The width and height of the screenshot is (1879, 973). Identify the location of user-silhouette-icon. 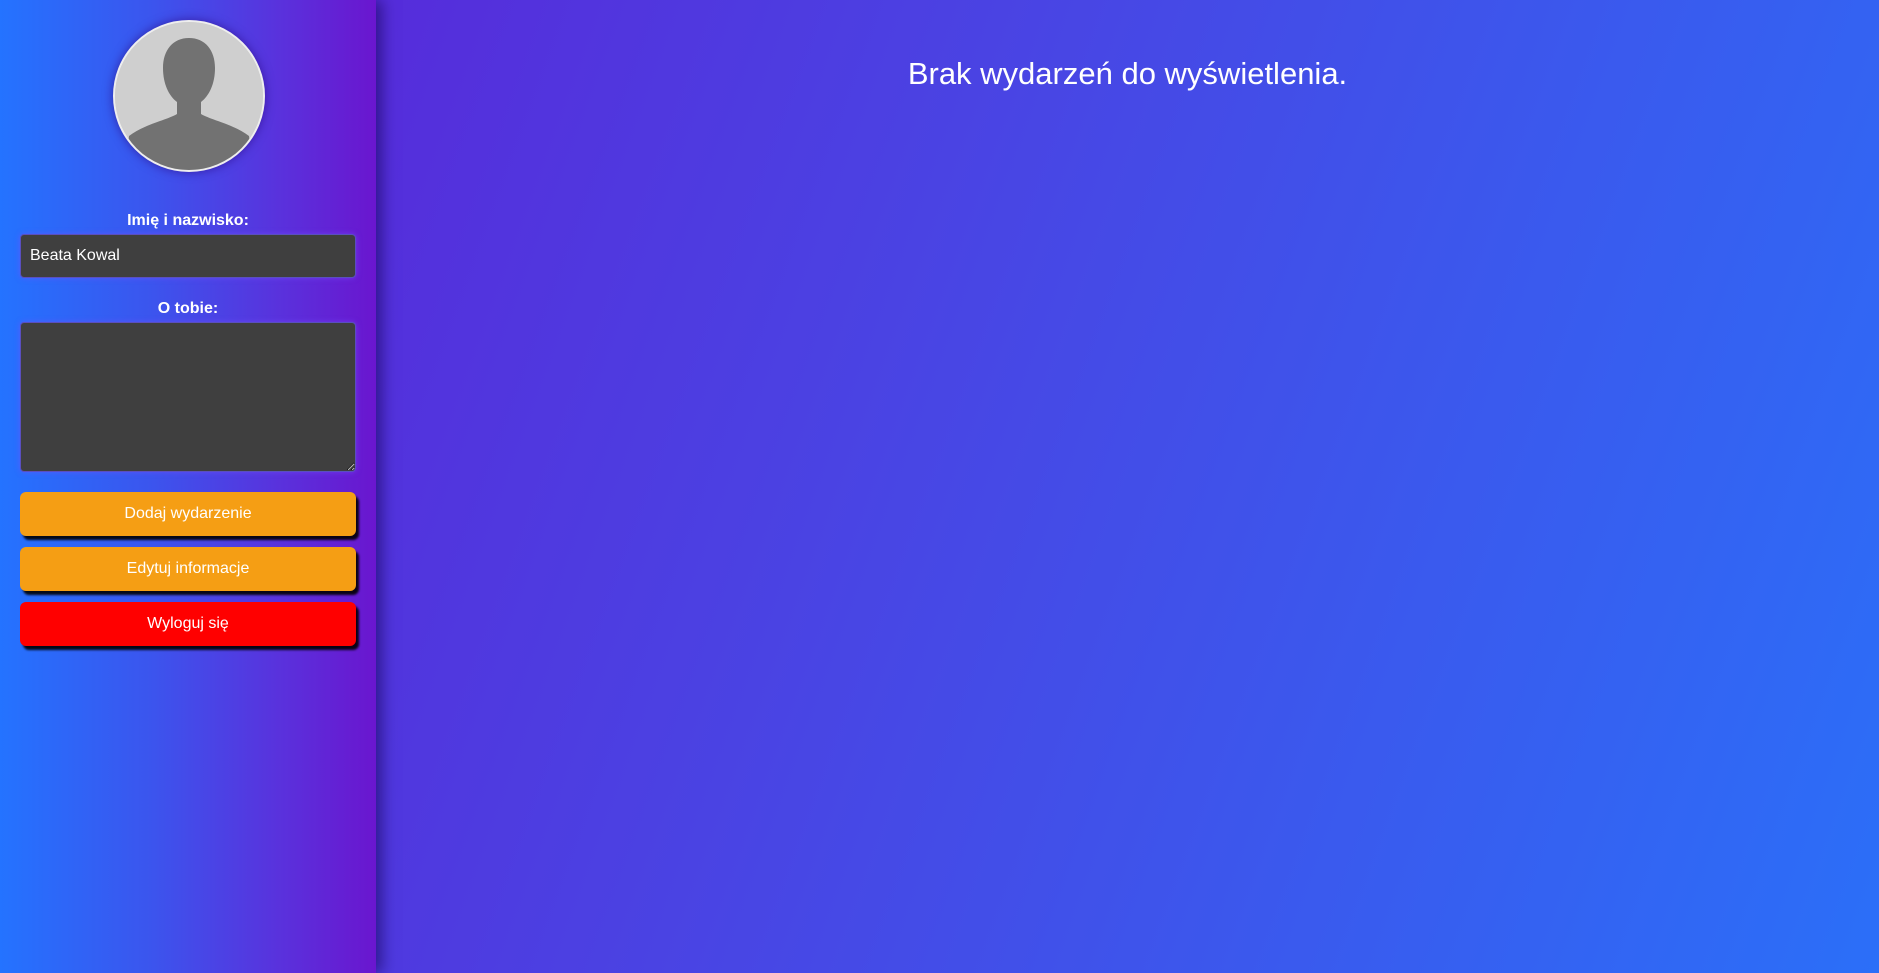
(189, 96).